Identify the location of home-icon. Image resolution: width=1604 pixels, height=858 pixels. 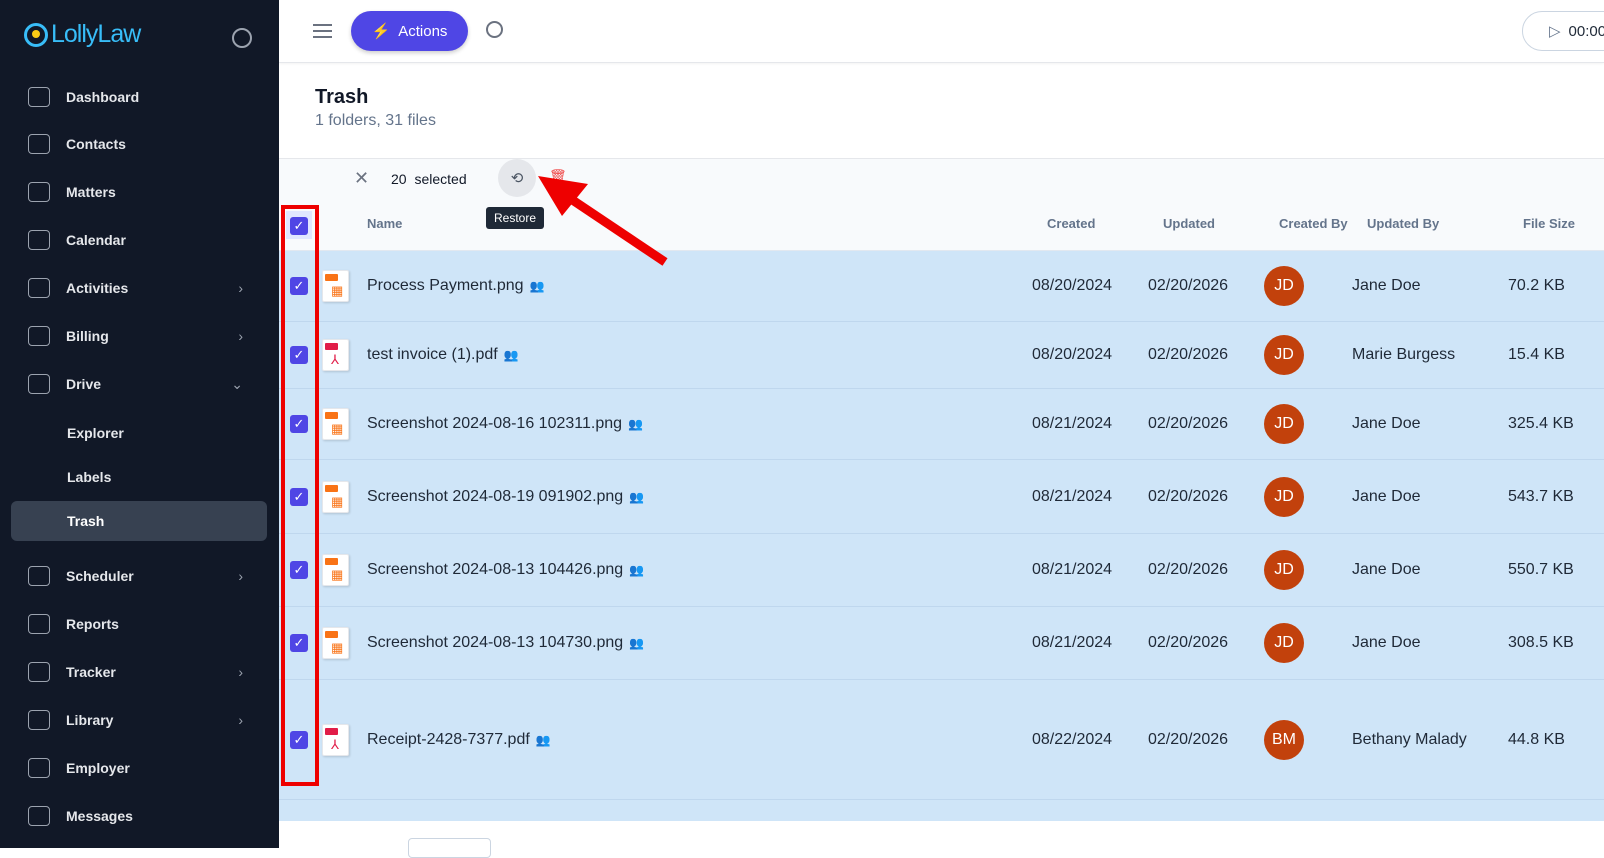
(39, 97).